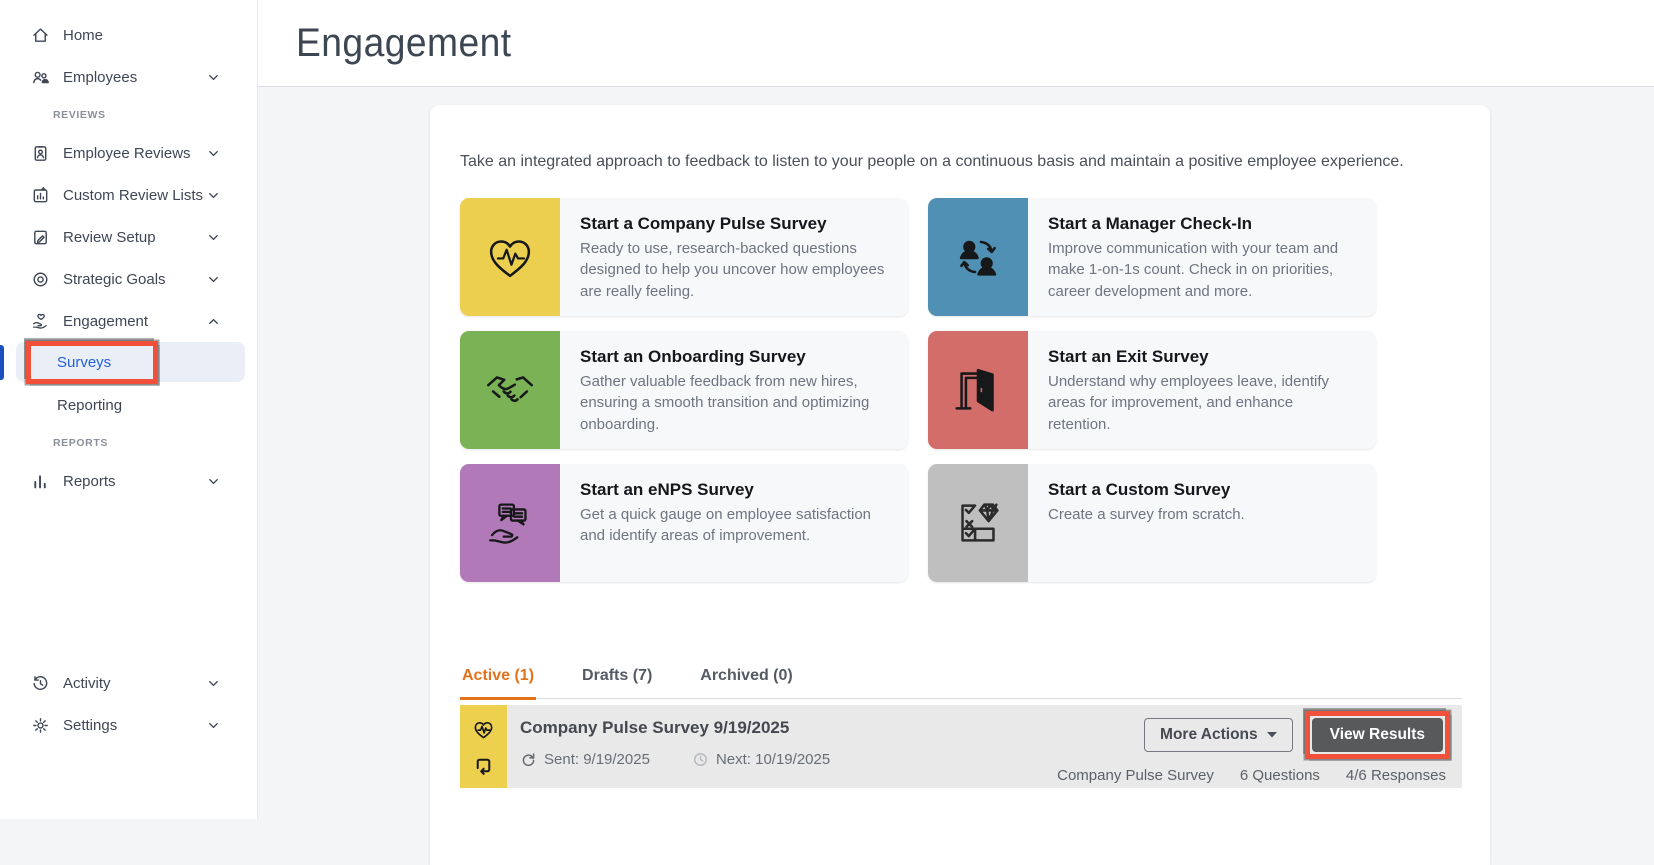 The image size is (1654, 865). I want to click on tile-title: Start an eNPS Survey, so click(667, 489).